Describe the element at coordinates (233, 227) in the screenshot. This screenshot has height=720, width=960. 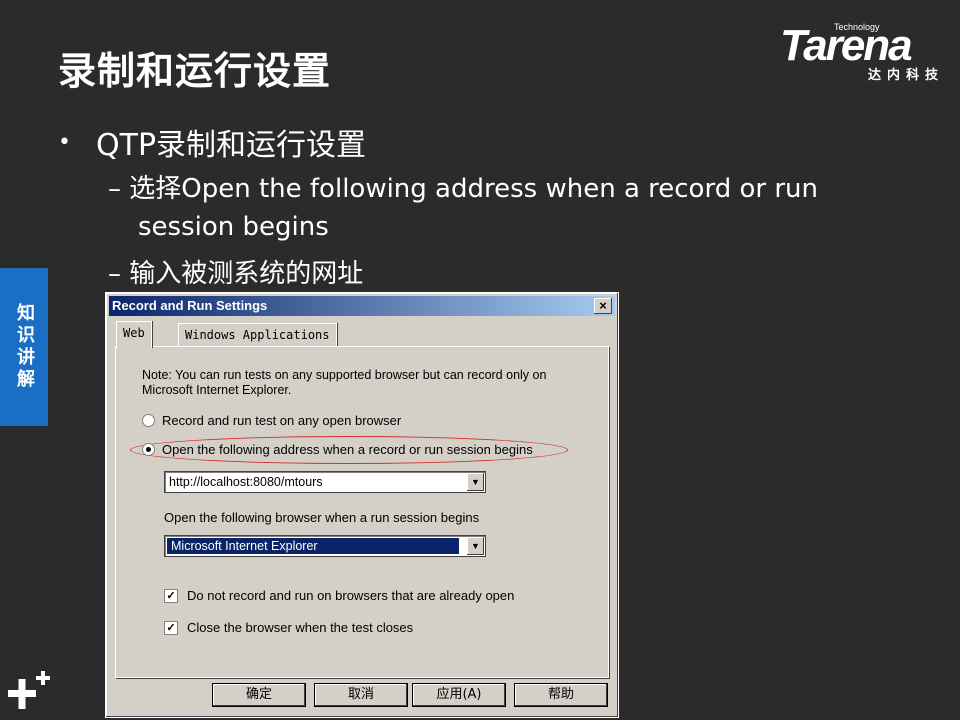
I see `sub-bullet-1-cont: session begins` at that location.